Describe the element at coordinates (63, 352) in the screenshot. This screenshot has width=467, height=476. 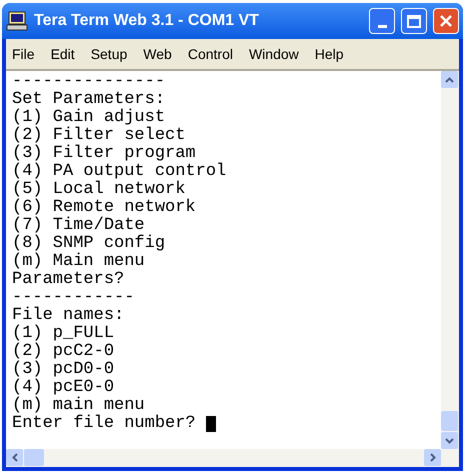
I see `terminal-line: (2) pcC2-0` at that location.